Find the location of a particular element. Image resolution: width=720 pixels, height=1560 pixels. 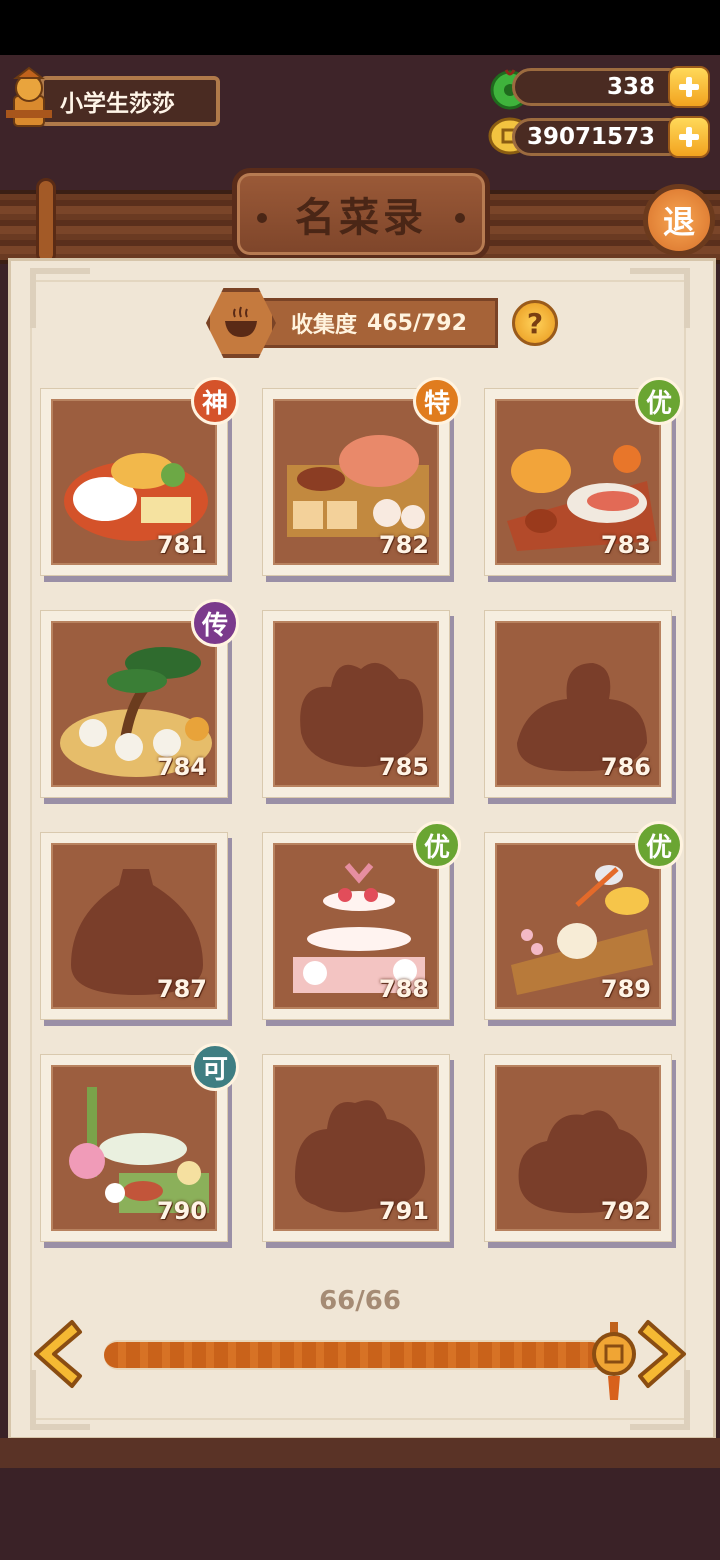

status-bar is located at coordinates (360, 27).